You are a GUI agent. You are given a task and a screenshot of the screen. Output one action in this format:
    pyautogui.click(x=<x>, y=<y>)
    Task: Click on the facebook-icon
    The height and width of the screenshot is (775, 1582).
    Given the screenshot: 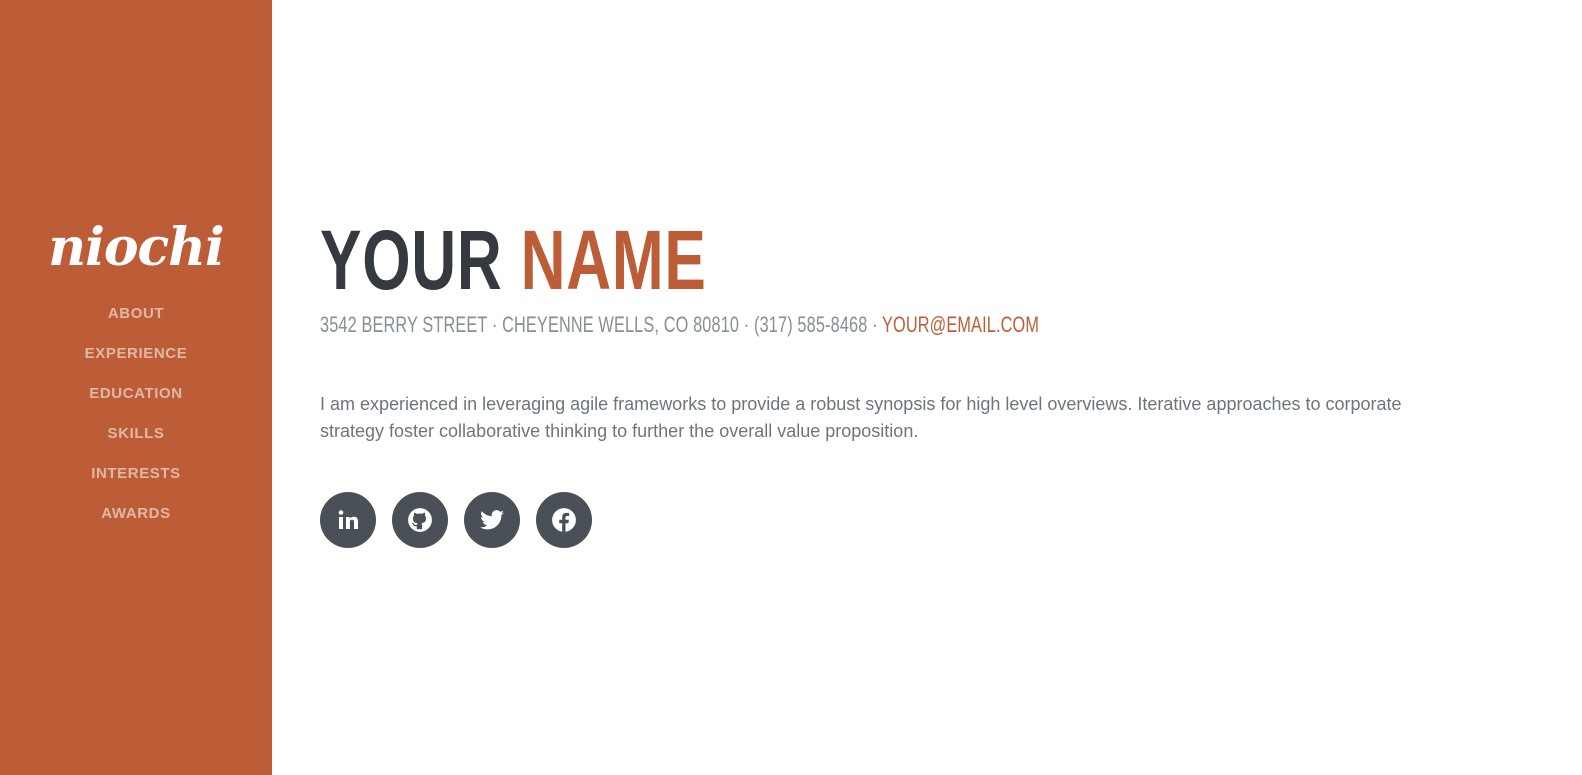 What is the action you would take?
    pyautogui.click(x=564, y=520)
    